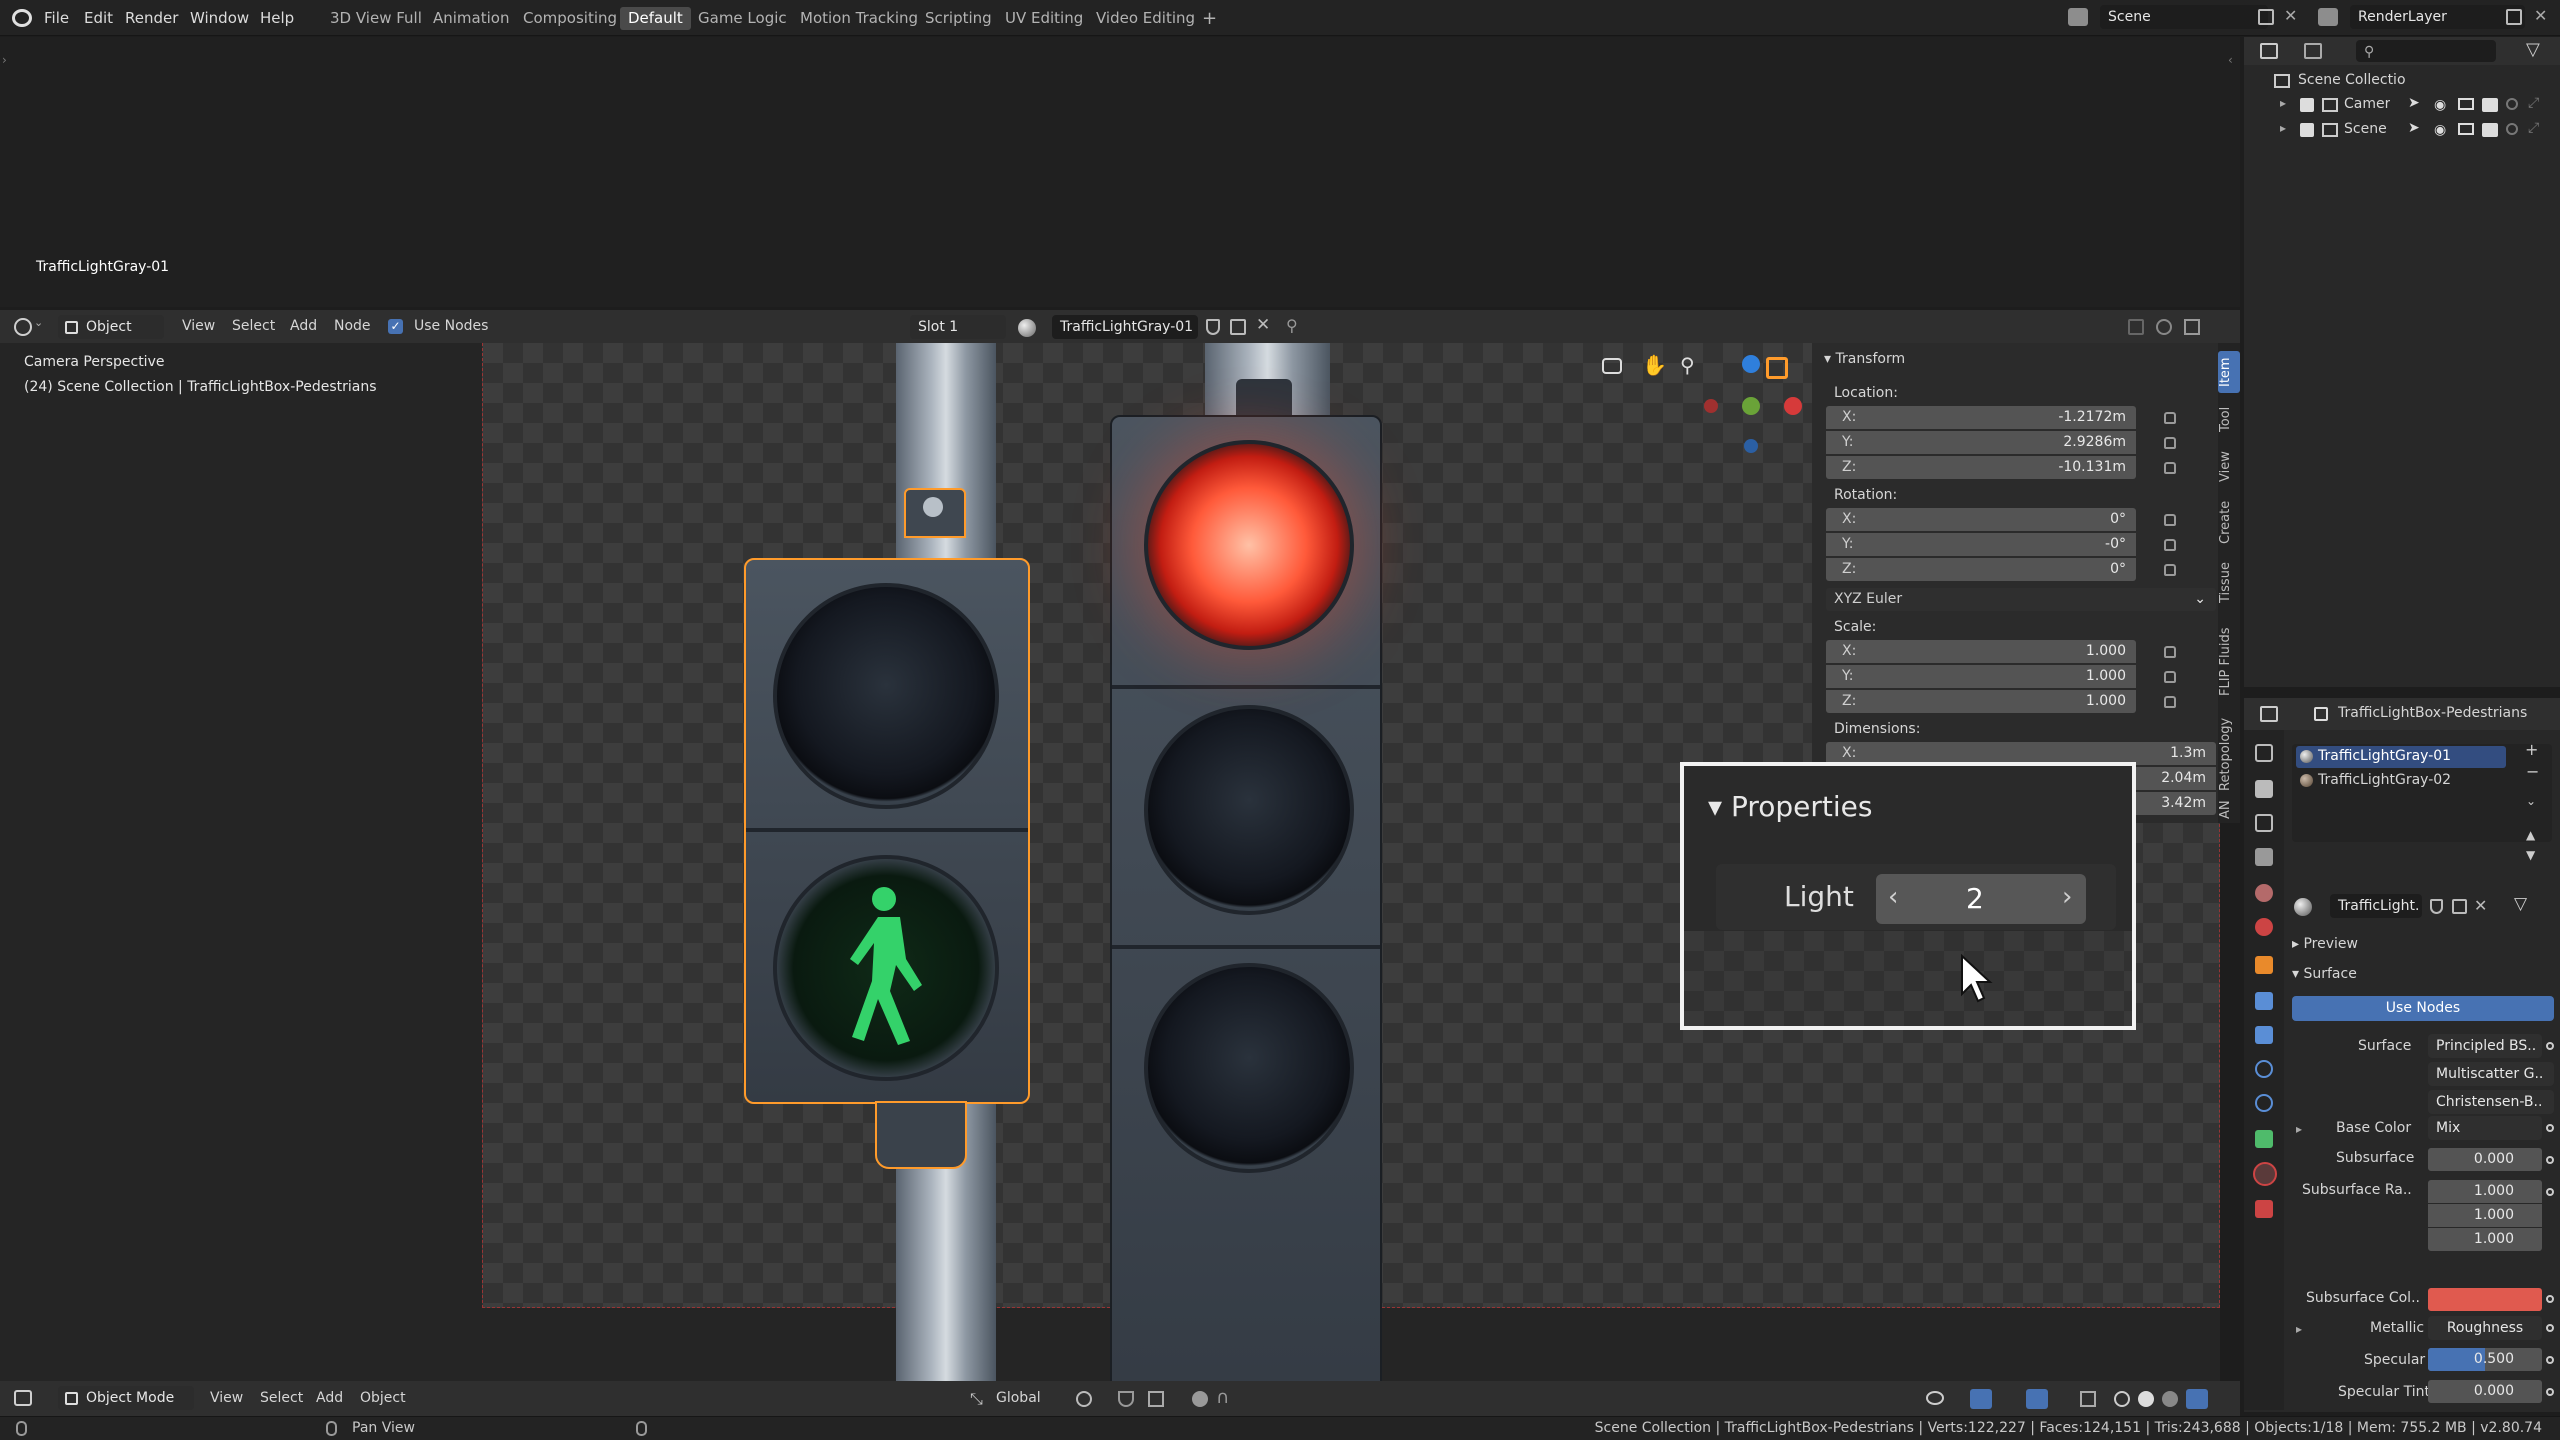  I want to click on snap-increment-icon, so click(1156, 1399).